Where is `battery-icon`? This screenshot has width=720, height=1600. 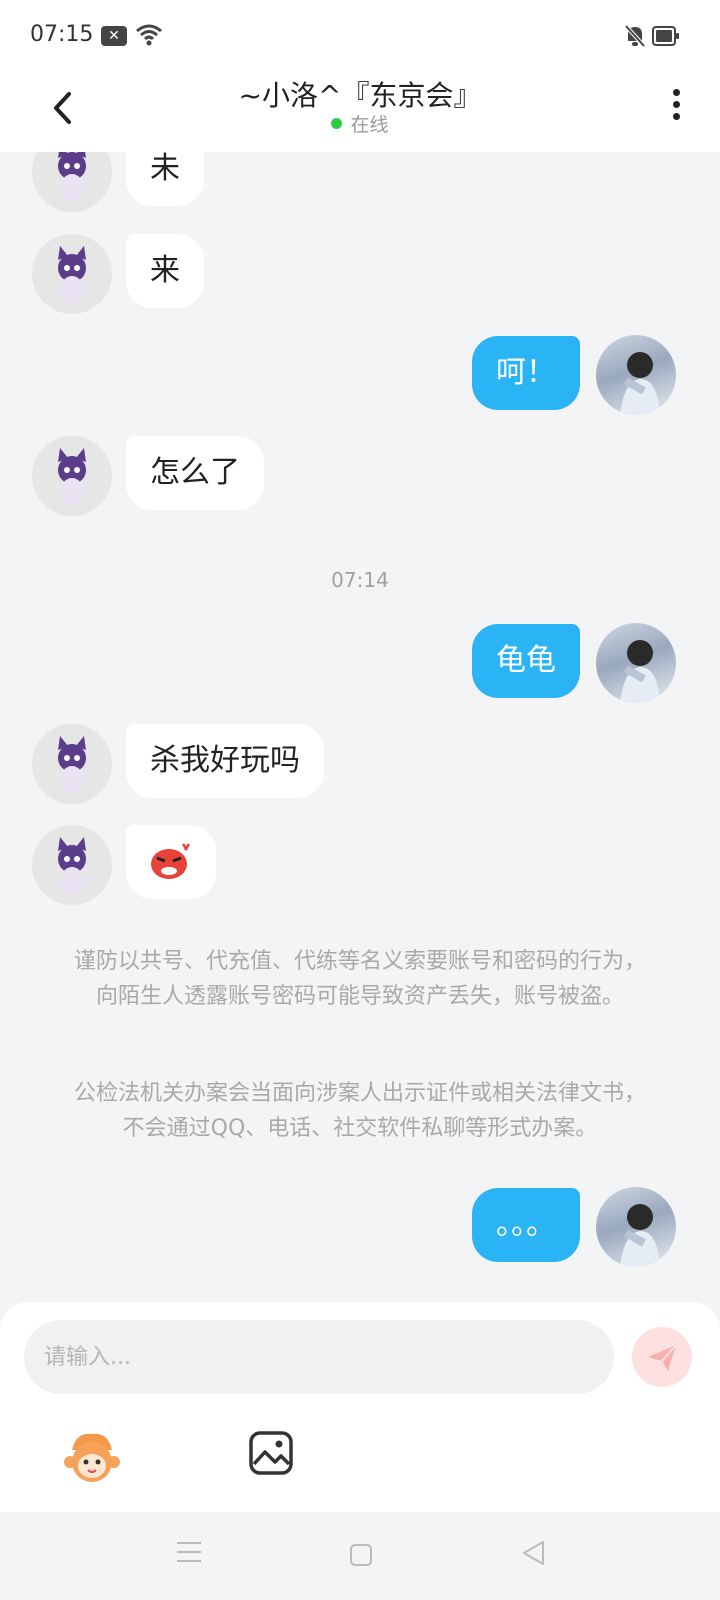 battery-icon is located at coordinates (665, 36).